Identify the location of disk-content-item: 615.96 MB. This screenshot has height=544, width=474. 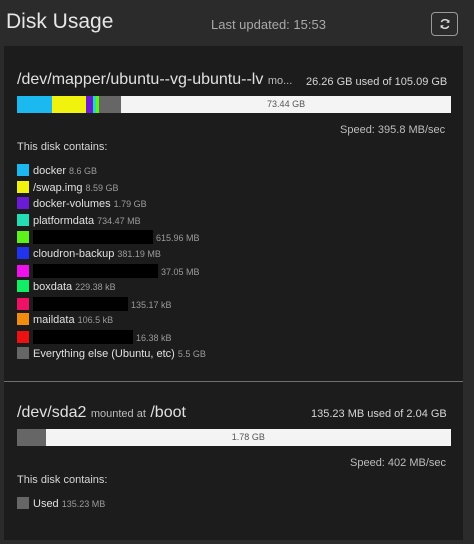
(108, 238).